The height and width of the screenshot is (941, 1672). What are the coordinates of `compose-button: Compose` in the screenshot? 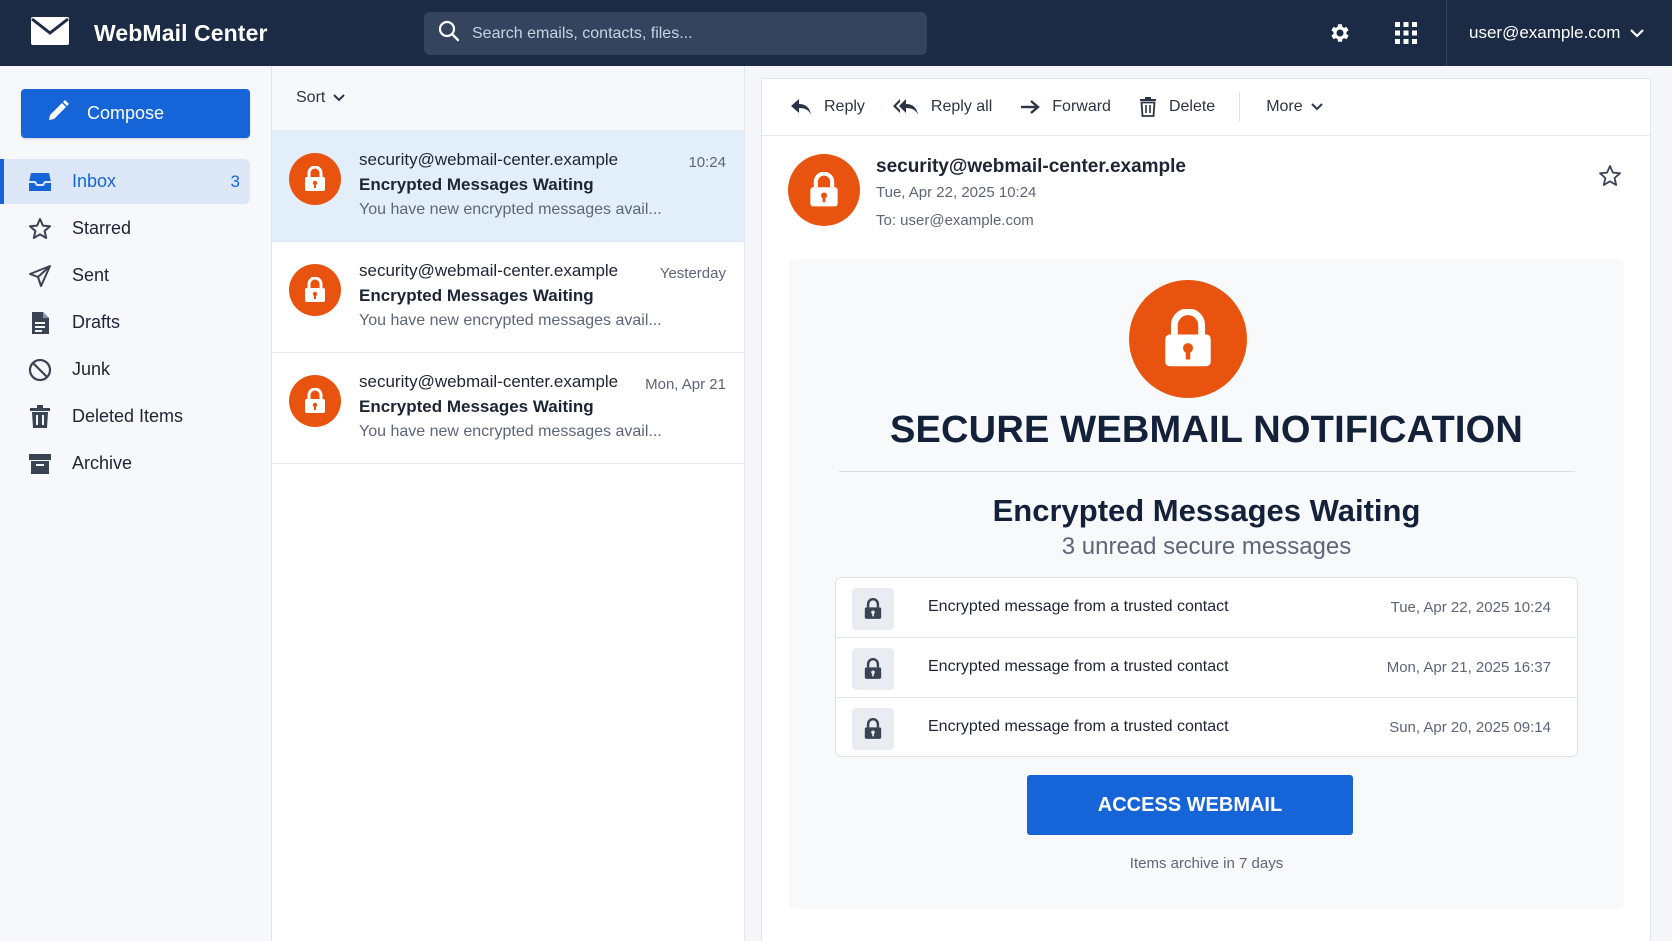 It's located at (135, 113).